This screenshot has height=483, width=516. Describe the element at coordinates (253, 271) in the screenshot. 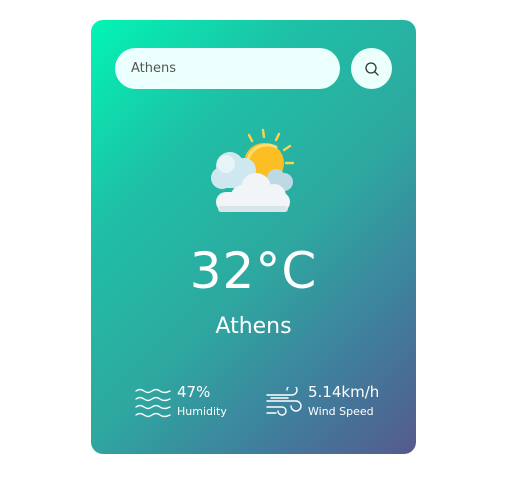

I see `temperature-value: 32°C` at that location.